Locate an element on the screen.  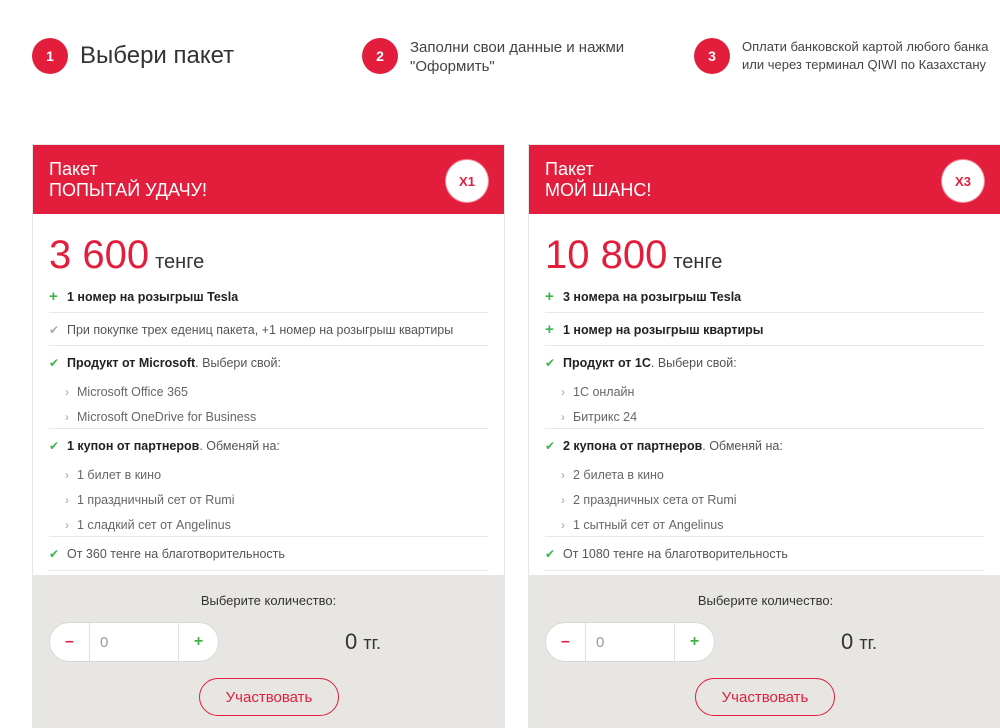
sub-item-text: Microsoft Office 365 is located at coordinates (132, 391).